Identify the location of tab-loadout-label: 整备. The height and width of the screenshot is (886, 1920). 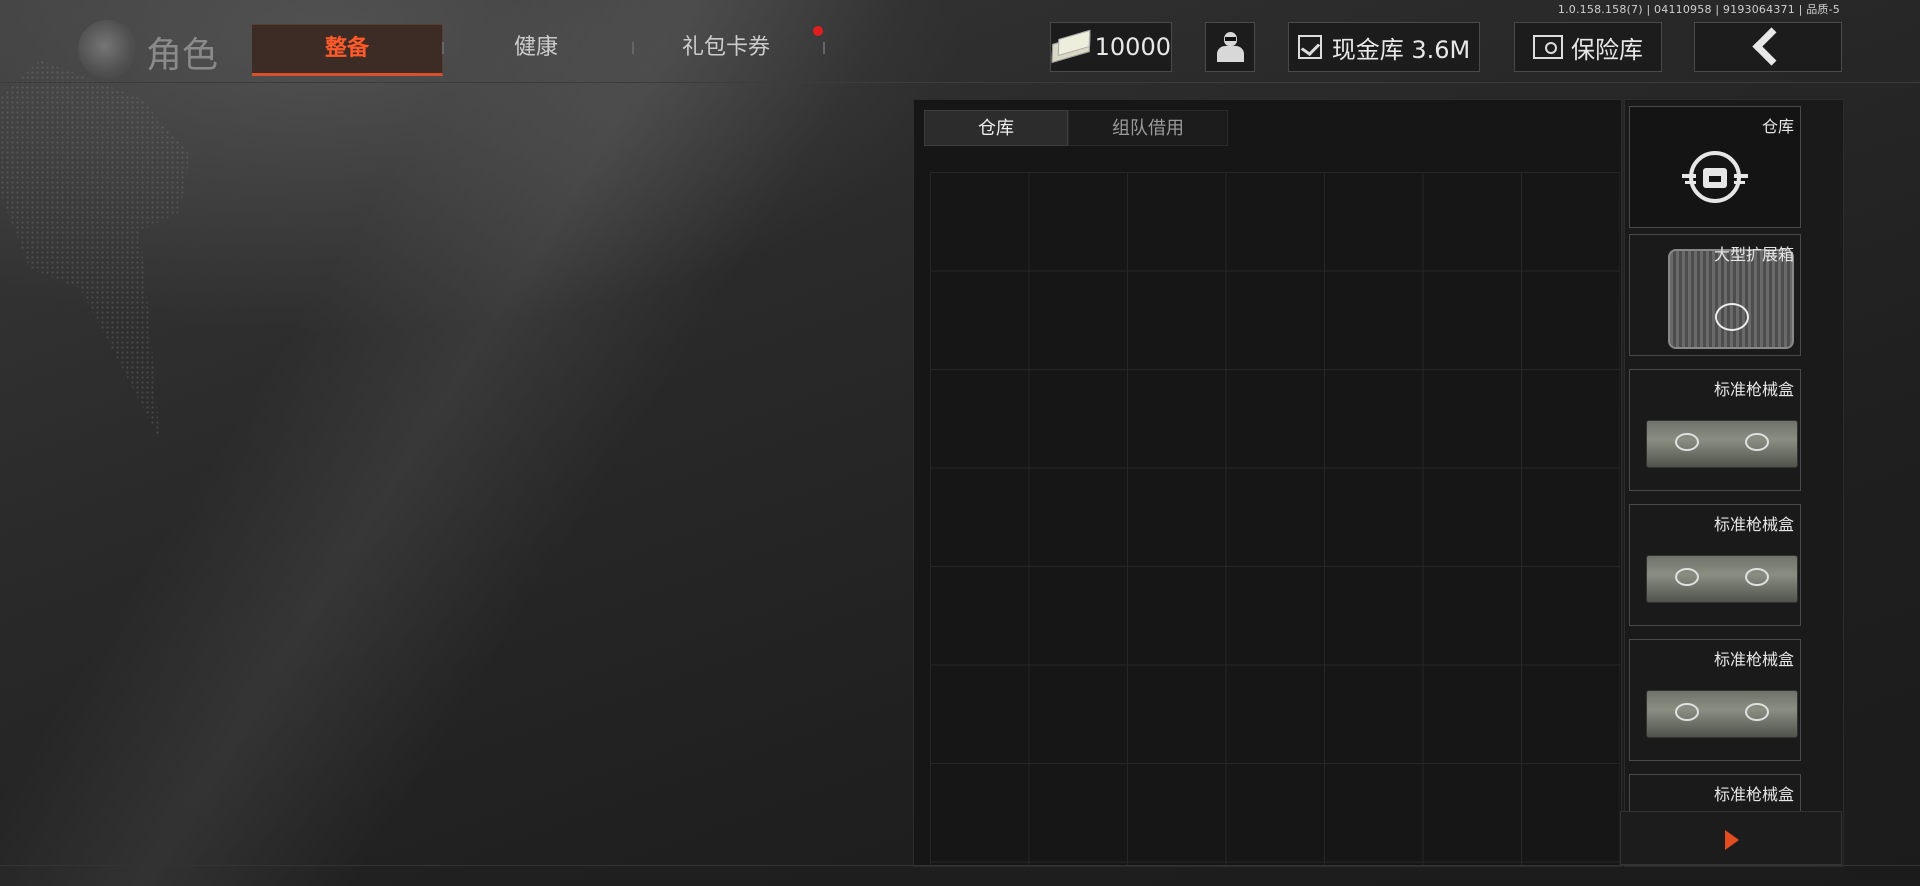
(346, 48).